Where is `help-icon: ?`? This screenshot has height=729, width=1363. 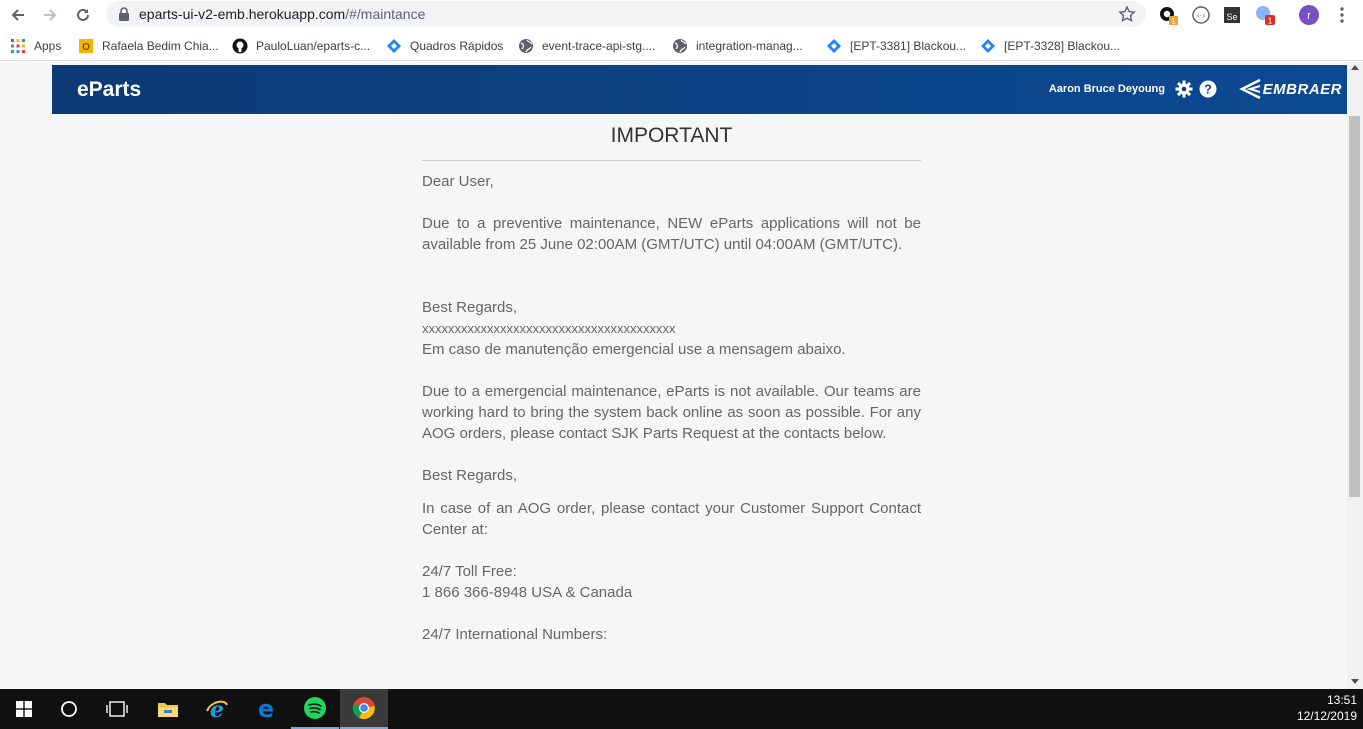 help-icon: ? is located at coordinates (1208, 89).